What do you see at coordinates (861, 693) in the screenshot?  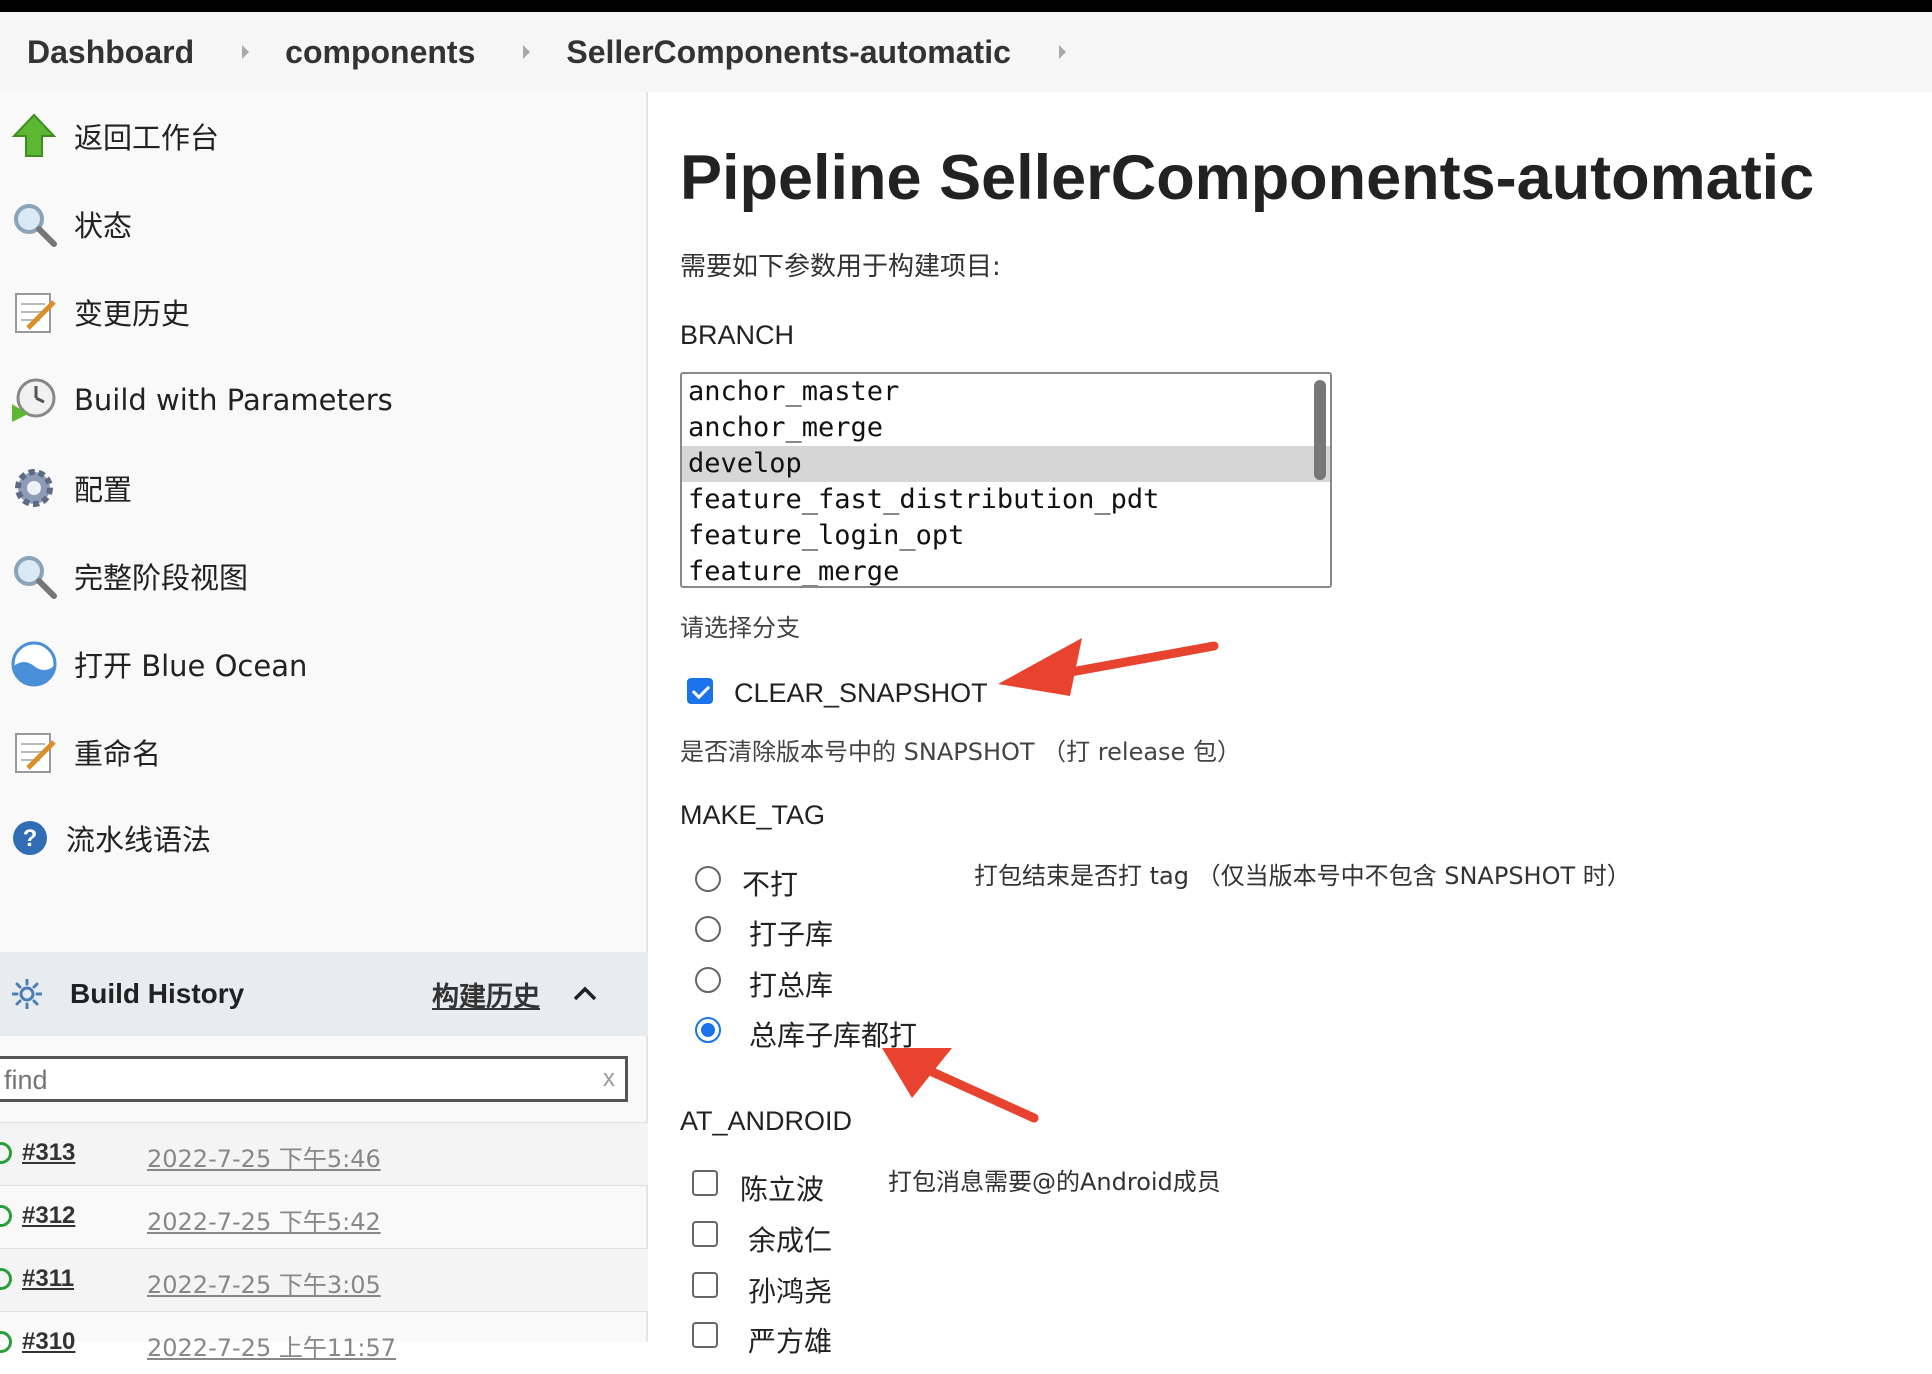 I see `clear-snapshot-label: CLEAR_SNAPSHOT` at bounding box center [861, 693].